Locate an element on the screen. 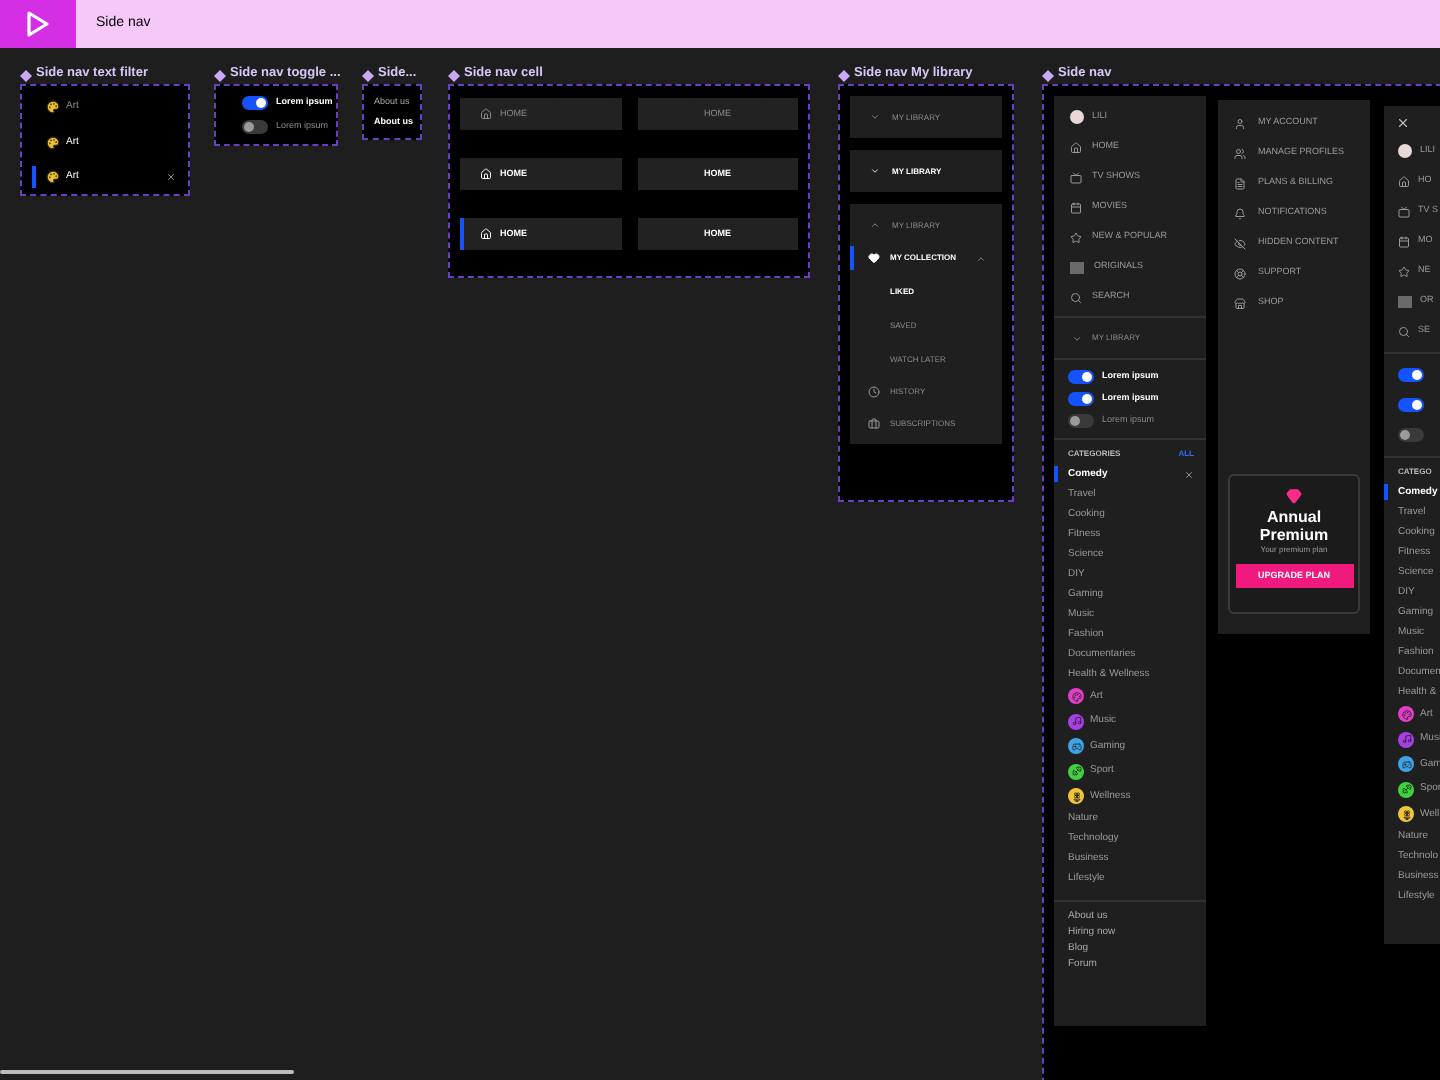 The height and width of the screenshot is (1080, 1440). store-icon is located at coordinates (1240, 303).